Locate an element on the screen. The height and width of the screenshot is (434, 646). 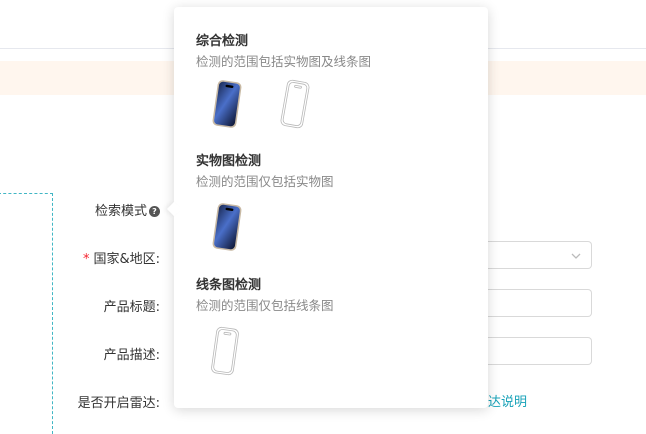
required-mark: * is located at coordinates (86, 259).